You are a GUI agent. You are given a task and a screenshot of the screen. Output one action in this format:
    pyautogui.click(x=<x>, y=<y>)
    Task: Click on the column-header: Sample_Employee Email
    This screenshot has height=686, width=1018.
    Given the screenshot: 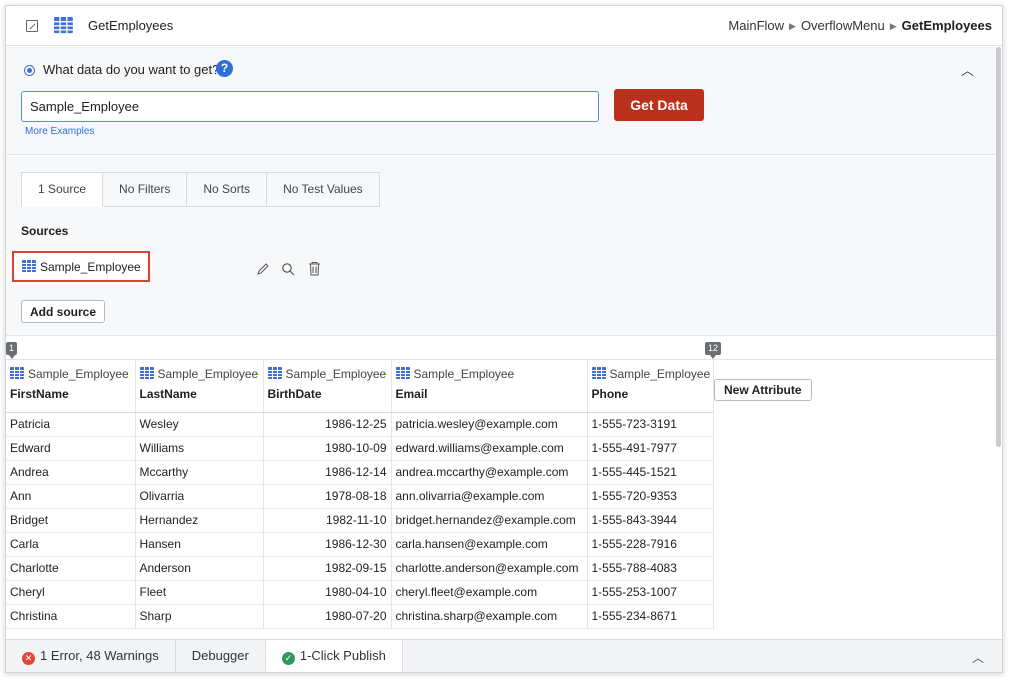 What is the action you would take?
    pyautogui.click(x=489, y=386)
    